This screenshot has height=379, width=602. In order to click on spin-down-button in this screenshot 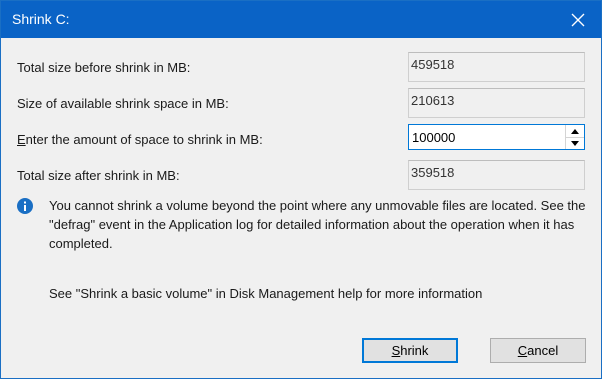, I will do `click(575, 143)`.